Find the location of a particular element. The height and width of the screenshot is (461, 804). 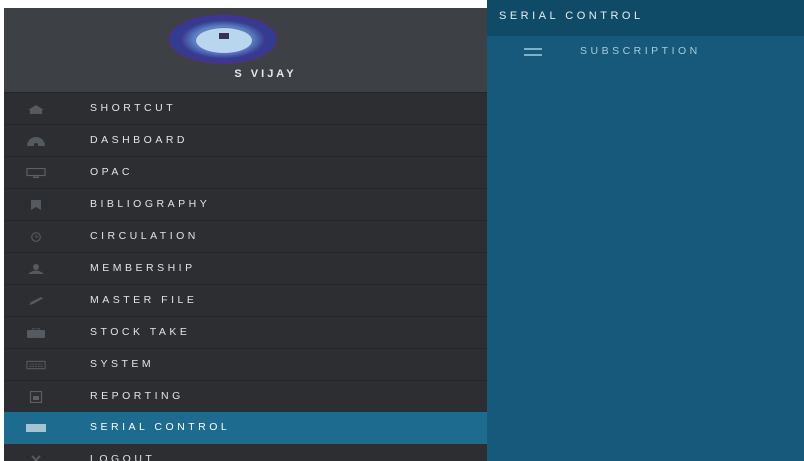

sidebar-item-label: LOGOUT is located at coordinates (123, 457).